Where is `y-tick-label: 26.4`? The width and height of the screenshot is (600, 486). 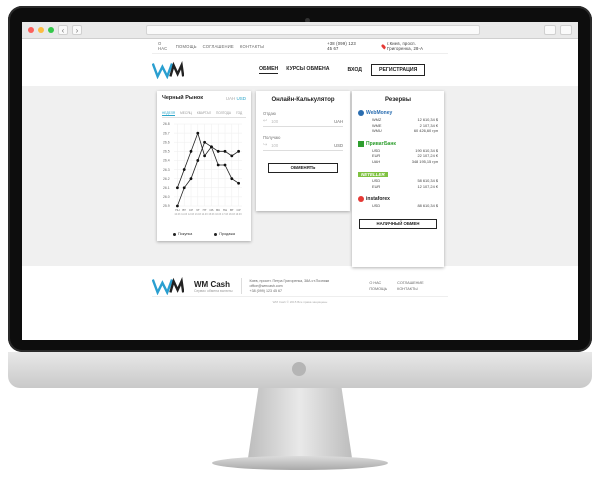
y-tick-label: 26.4 is located at coordinates (166, 161).